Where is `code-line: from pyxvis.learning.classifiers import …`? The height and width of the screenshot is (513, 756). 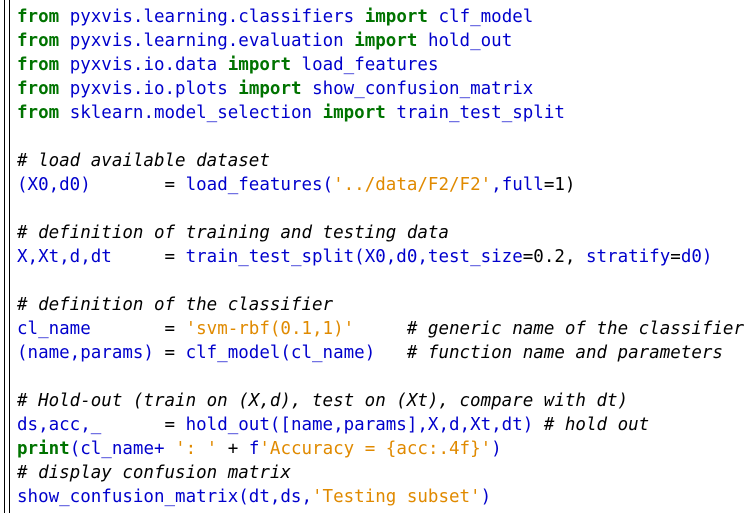
code-line: from pyxvis.learning.classifiers import … is located at coordinates (380, 17).